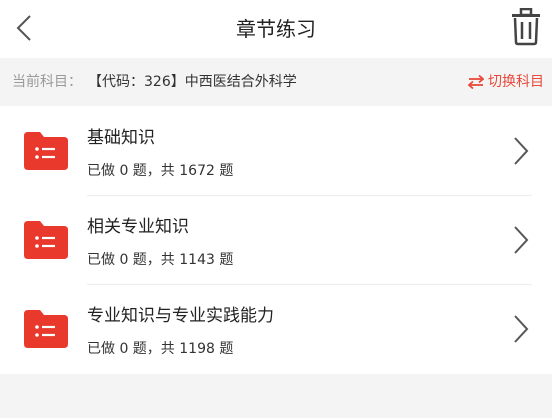 This screenshot has width=552, height=418. I want to click on chapter-title: 相关专业知识, so click(138, 227).